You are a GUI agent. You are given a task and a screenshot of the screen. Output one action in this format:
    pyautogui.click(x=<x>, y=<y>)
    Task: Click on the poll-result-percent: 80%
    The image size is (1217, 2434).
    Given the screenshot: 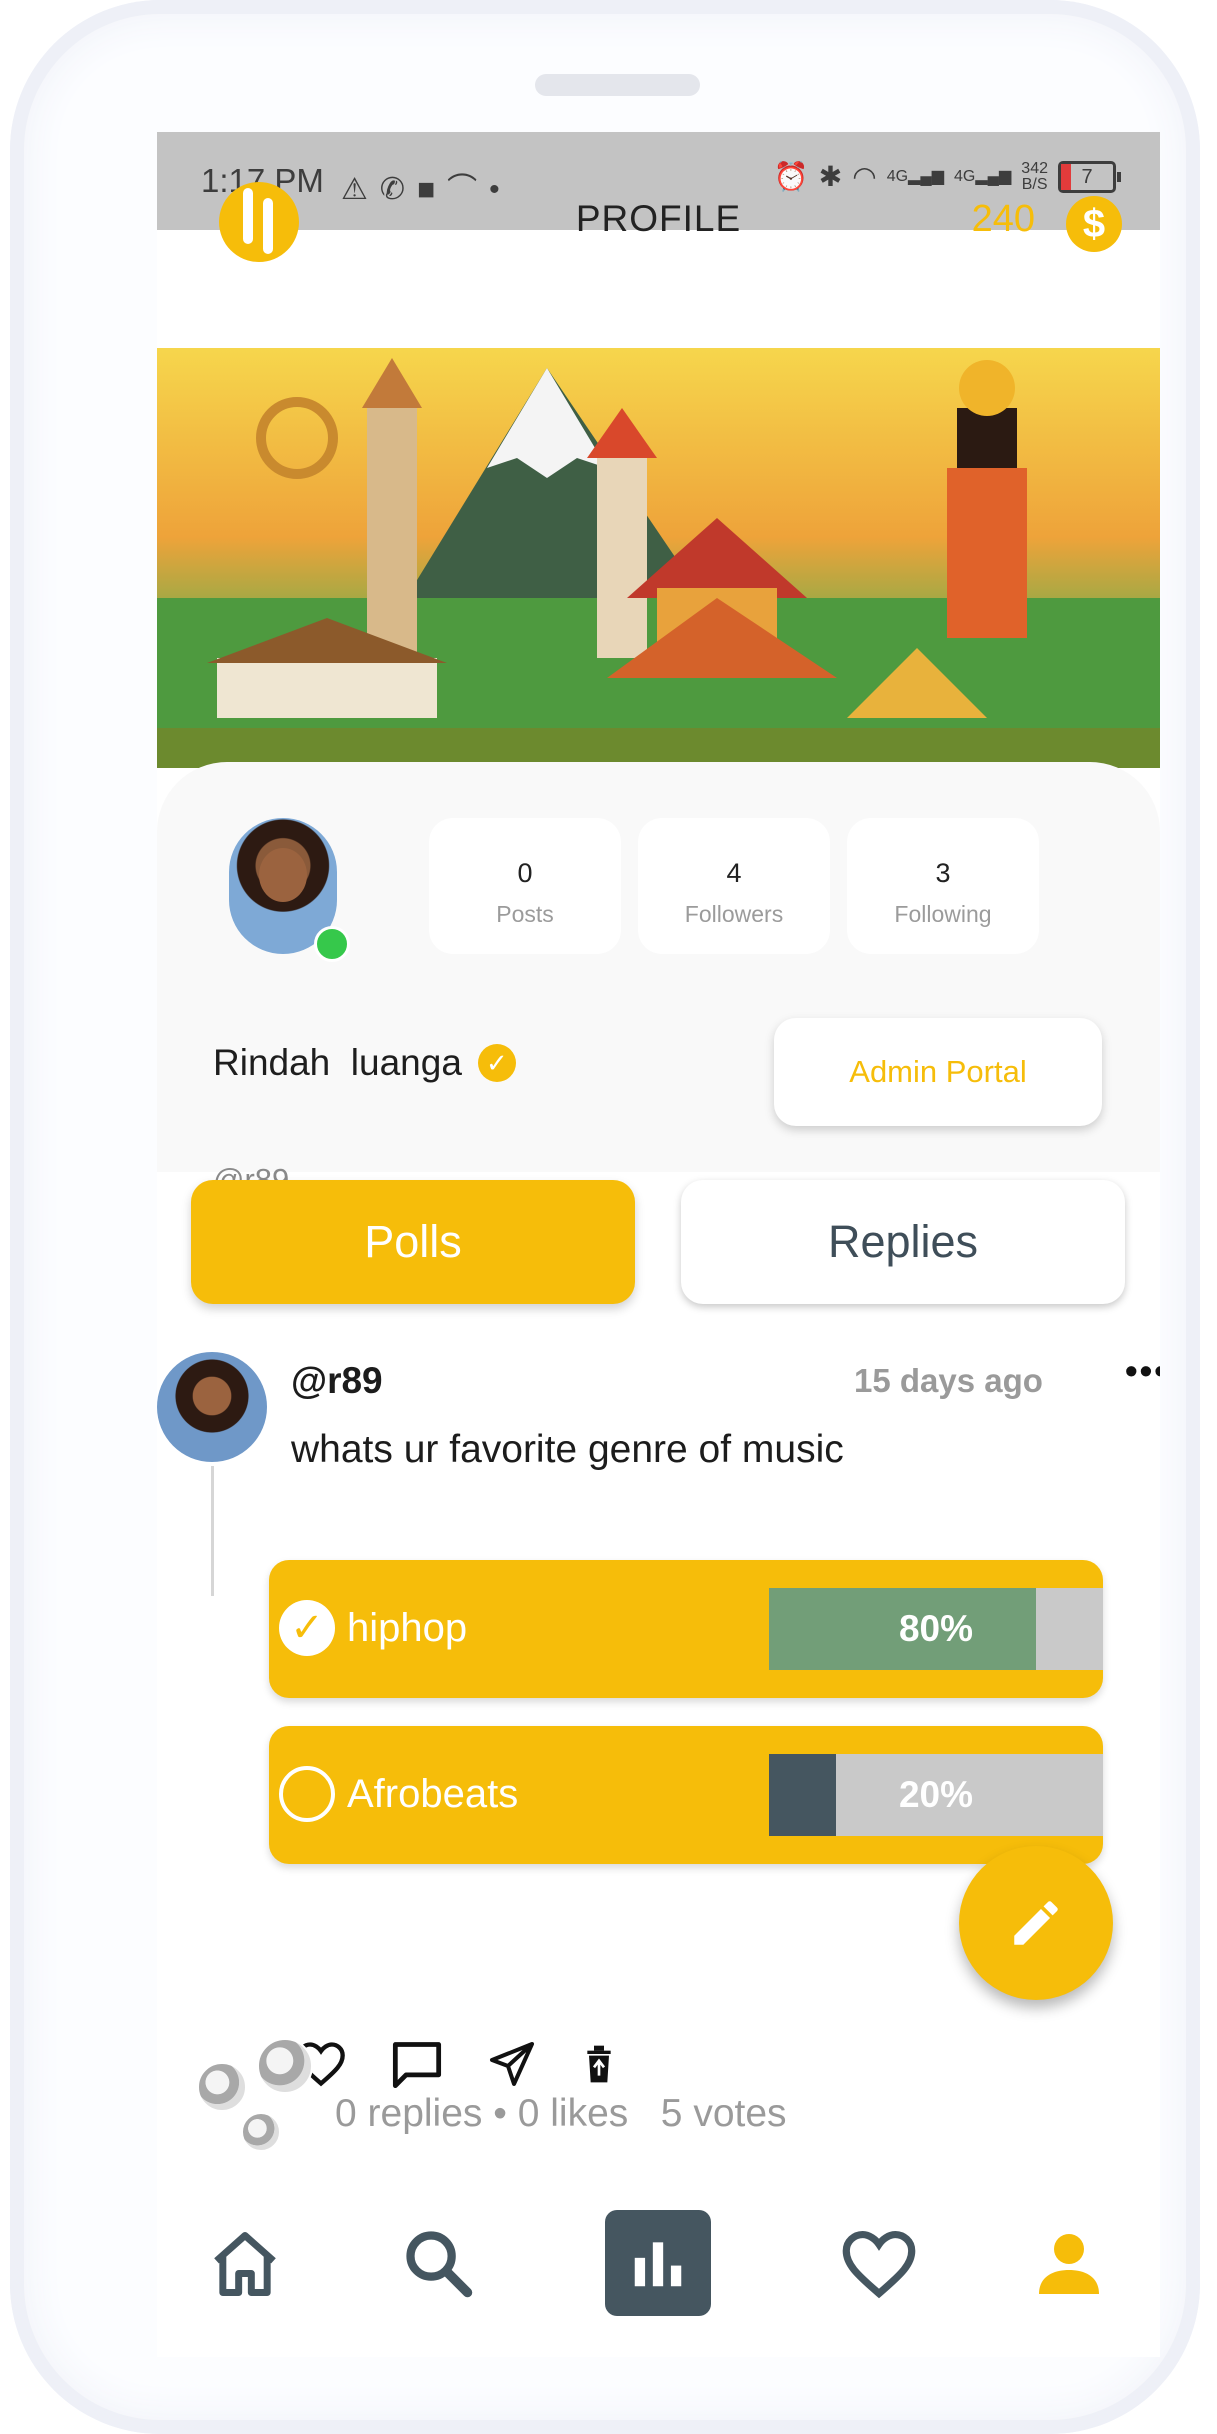 What is the action you would take?
    pyautogui.click(x=936, y=1628)
    